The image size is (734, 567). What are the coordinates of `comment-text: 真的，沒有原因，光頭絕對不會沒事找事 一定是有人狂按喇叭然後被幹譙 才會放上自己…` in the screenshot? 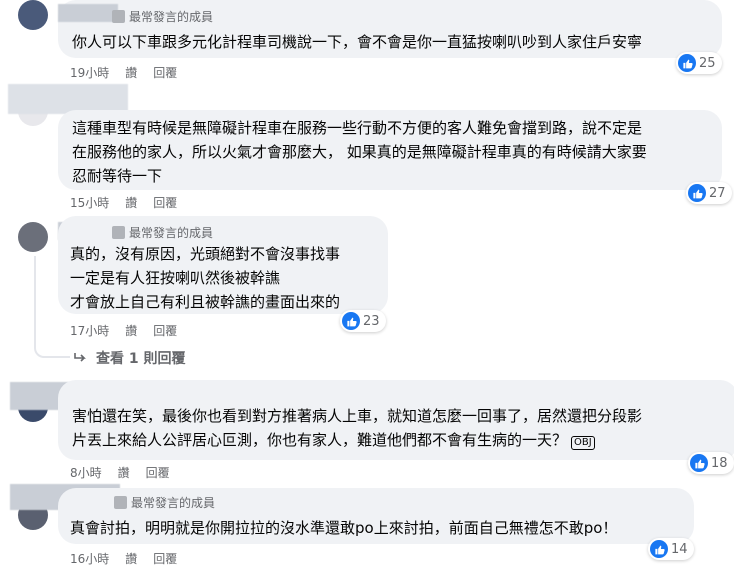 It's located at (205, 278).